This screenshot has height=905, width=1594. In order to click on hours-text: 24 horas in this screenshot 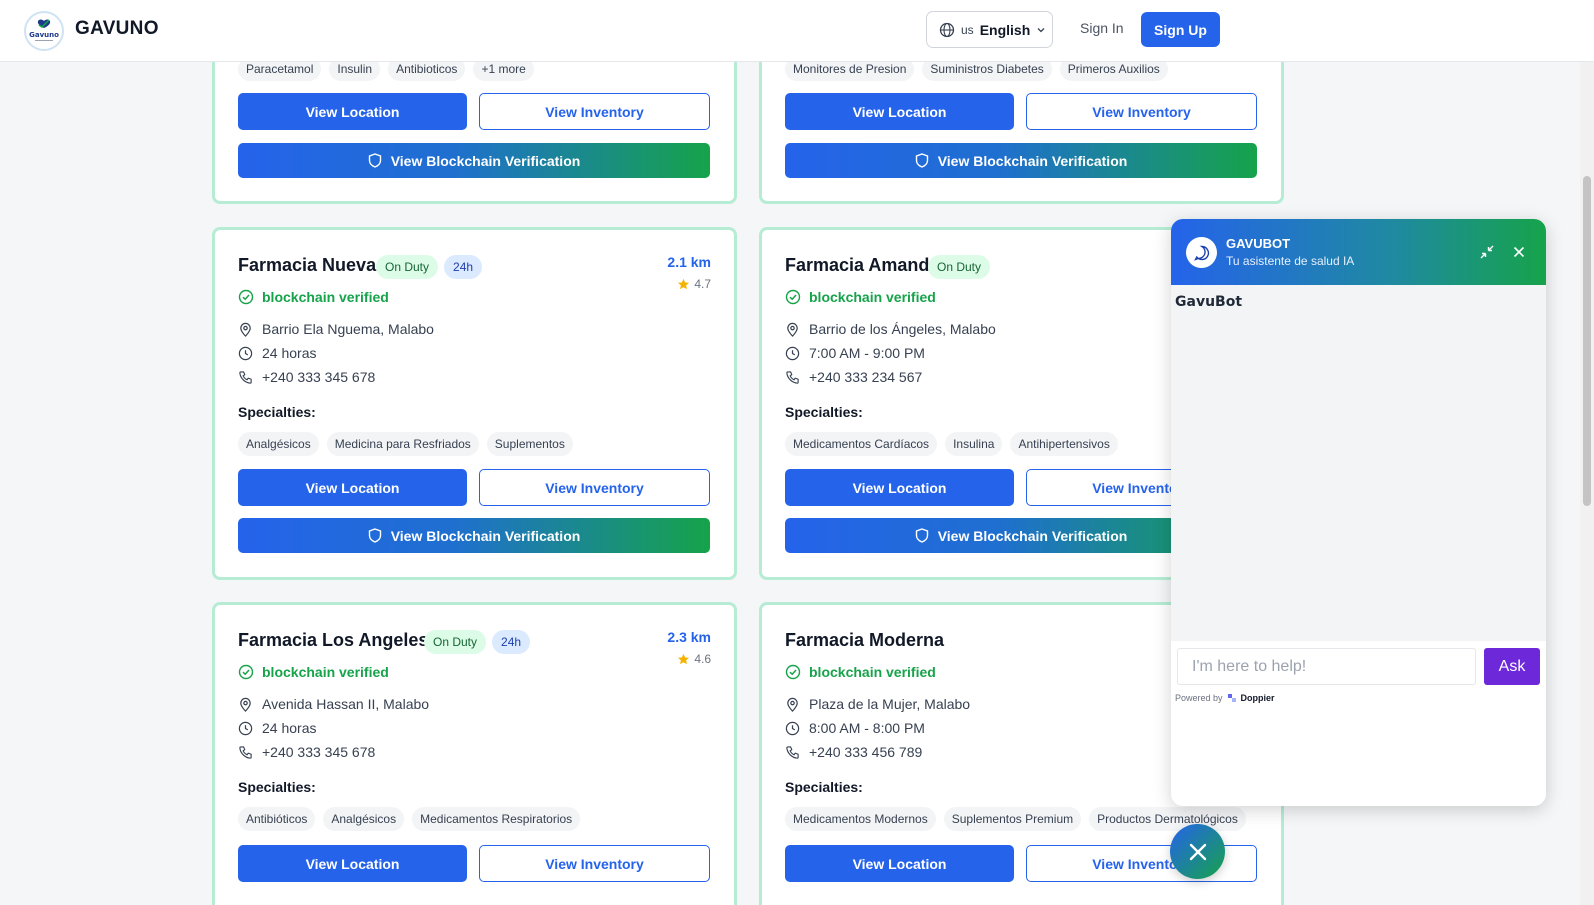, I will do `click(289, 728)`.